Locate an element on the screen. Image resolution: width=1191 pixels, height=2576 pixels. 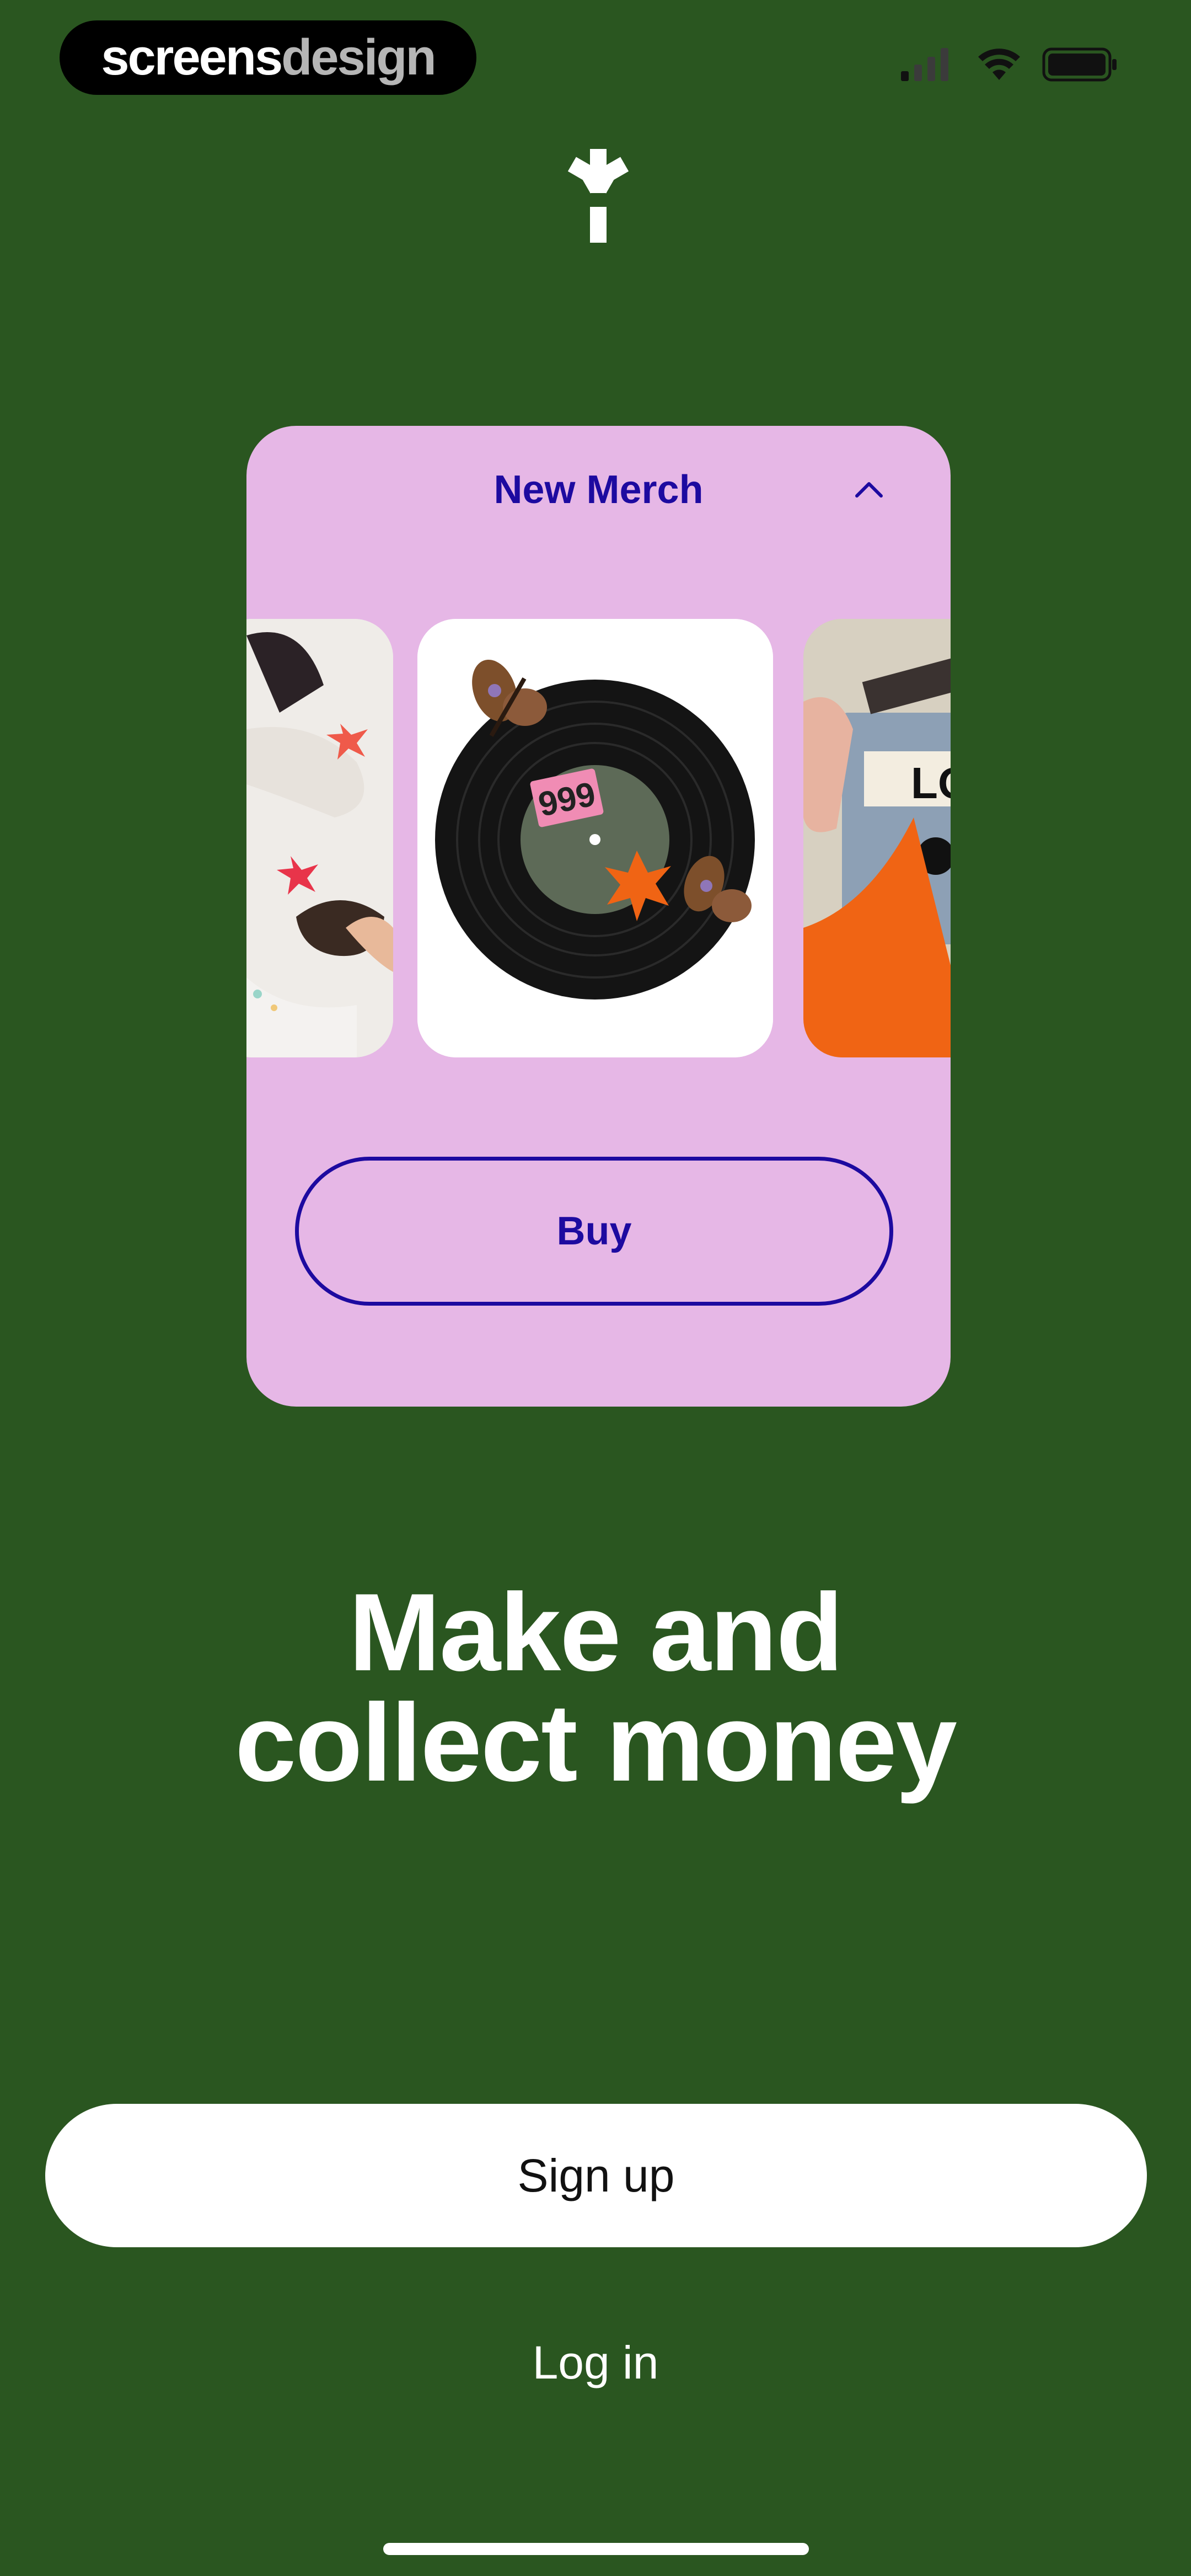
person-sleeping-thumbnail is located at coordinates (320, 838).